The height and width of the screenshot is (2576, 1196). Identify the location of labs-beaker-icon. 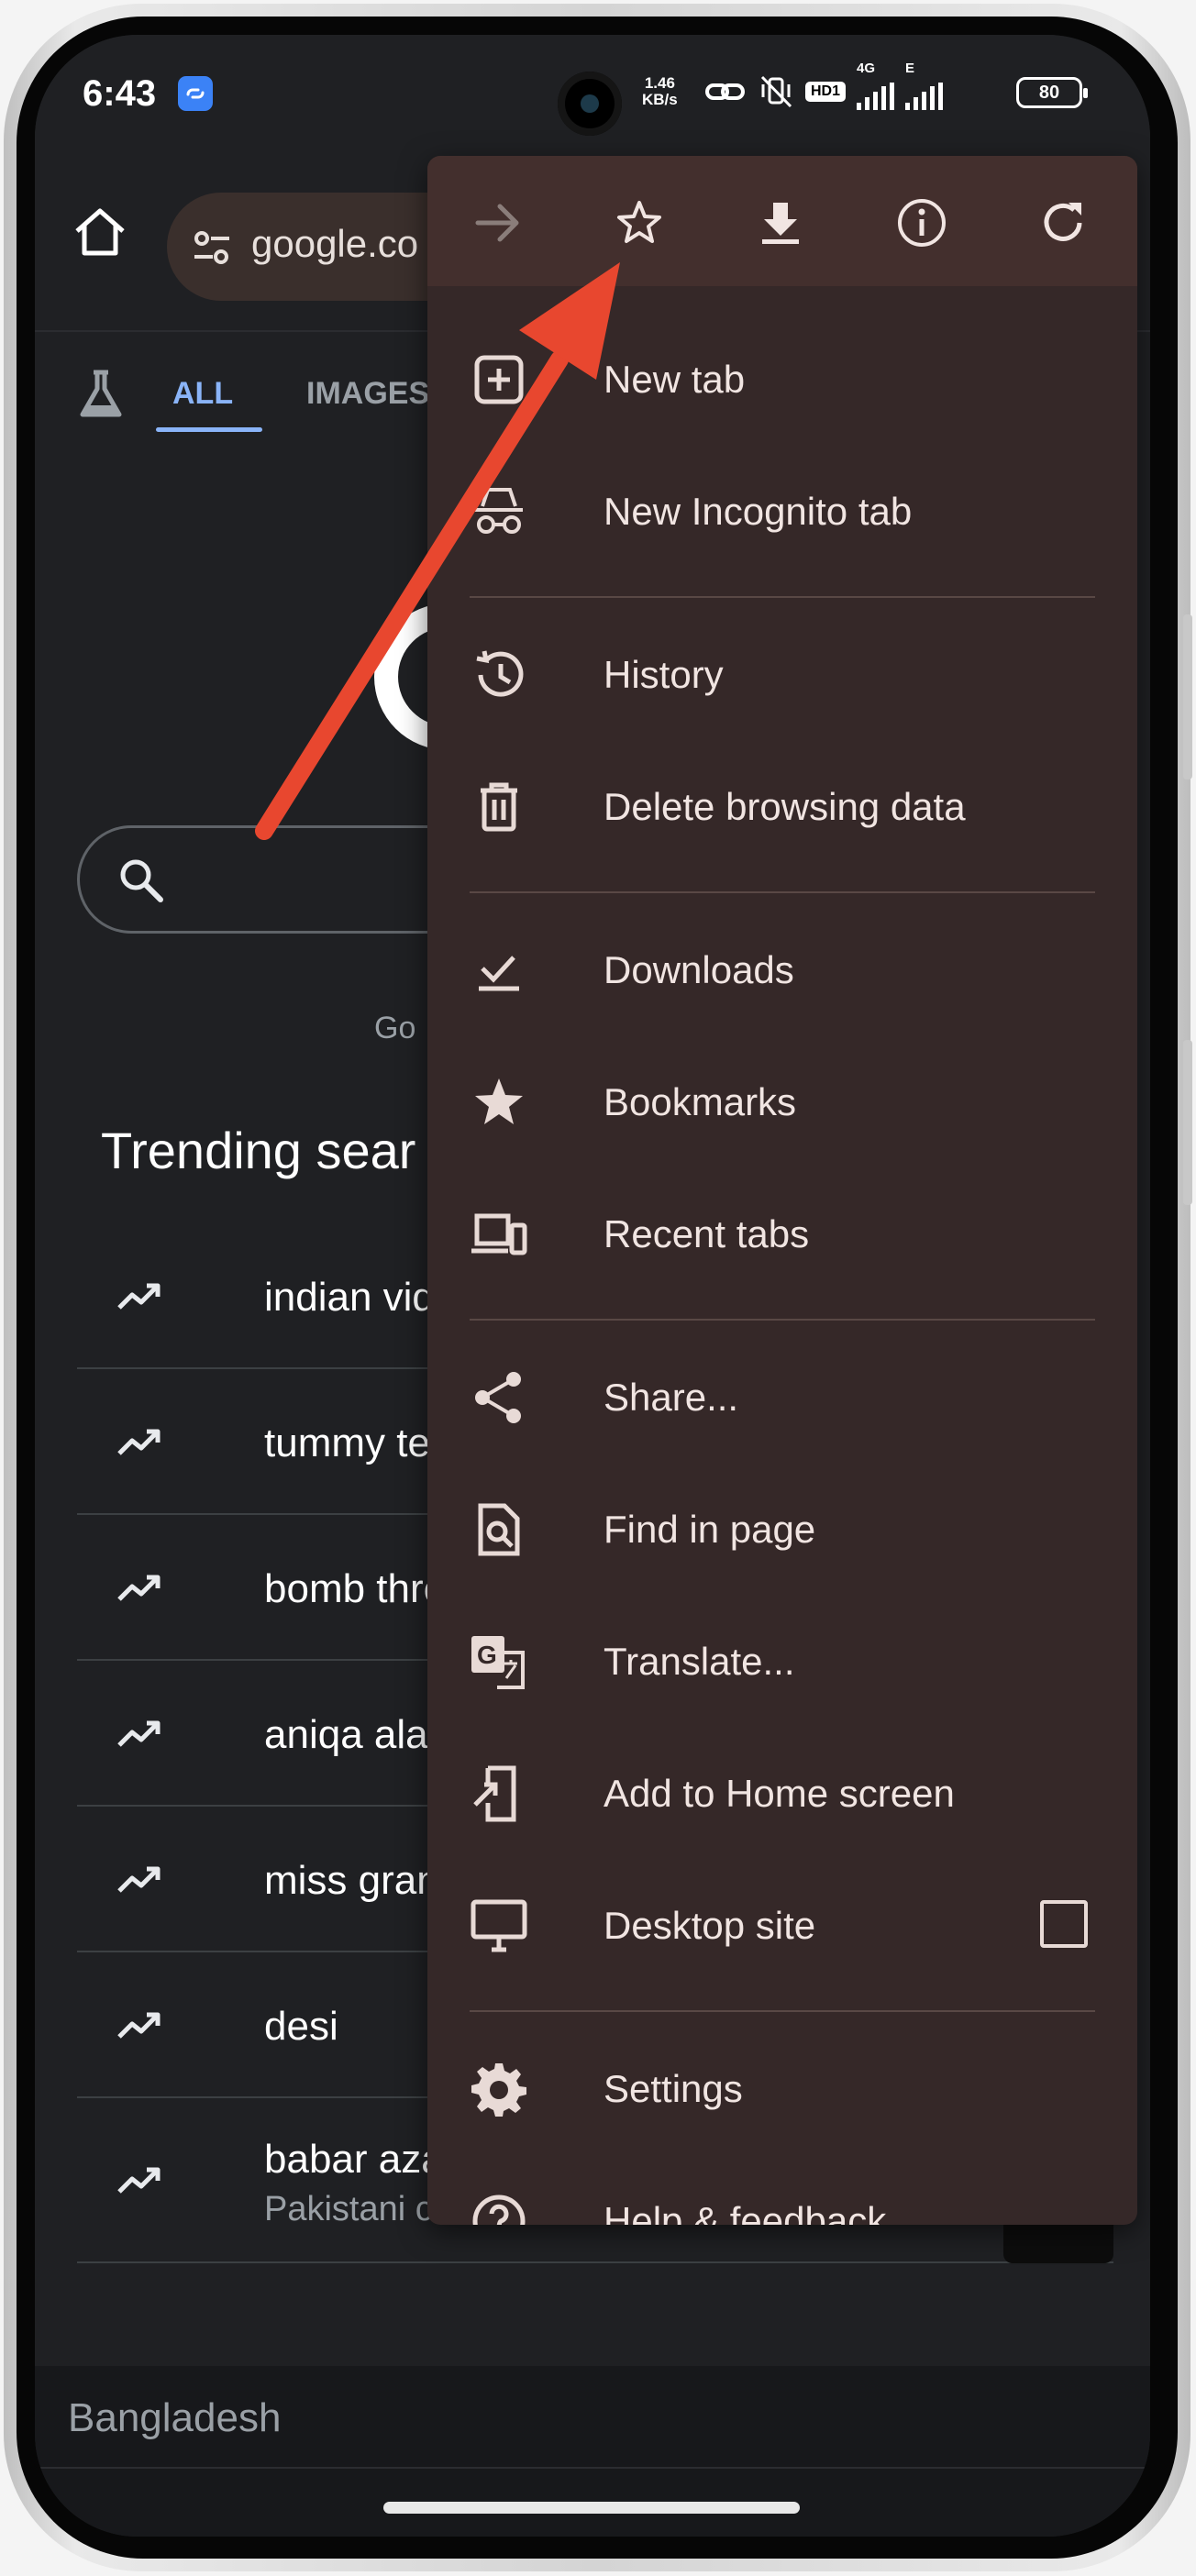
(100, 394).